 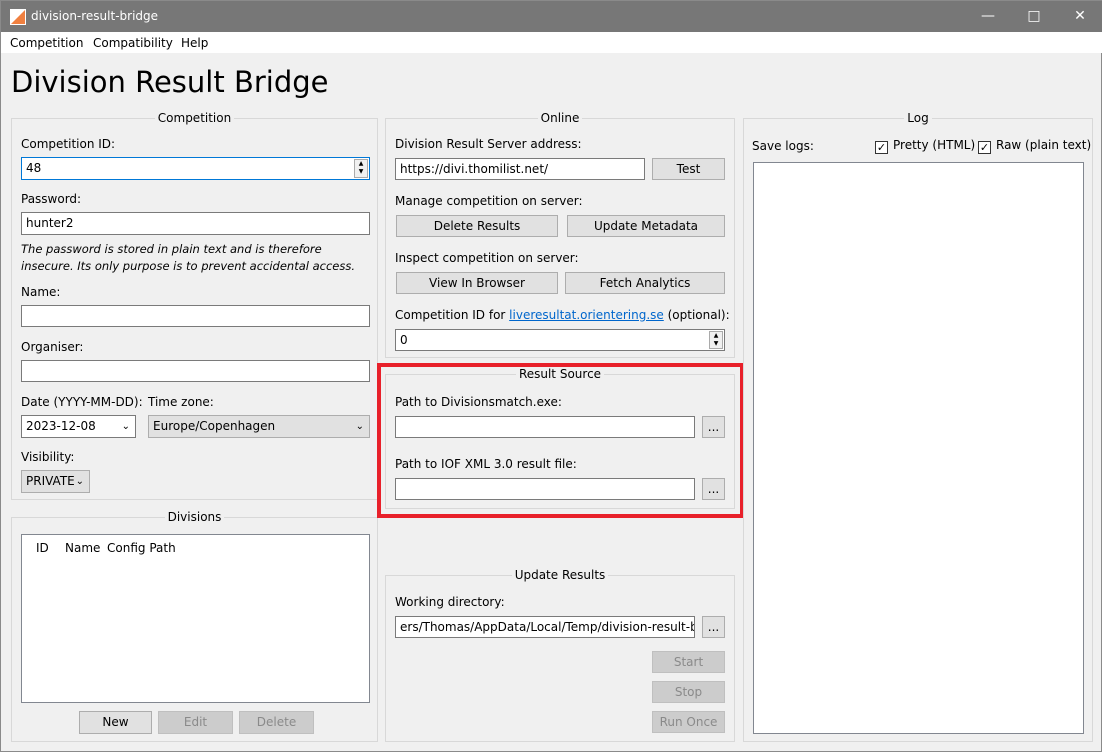 What do you see at coordinates (259, 426) in the screenshot?
I see `timezone-select: Europe/Copenhagen ⌄` at bounding box center [259, 426].